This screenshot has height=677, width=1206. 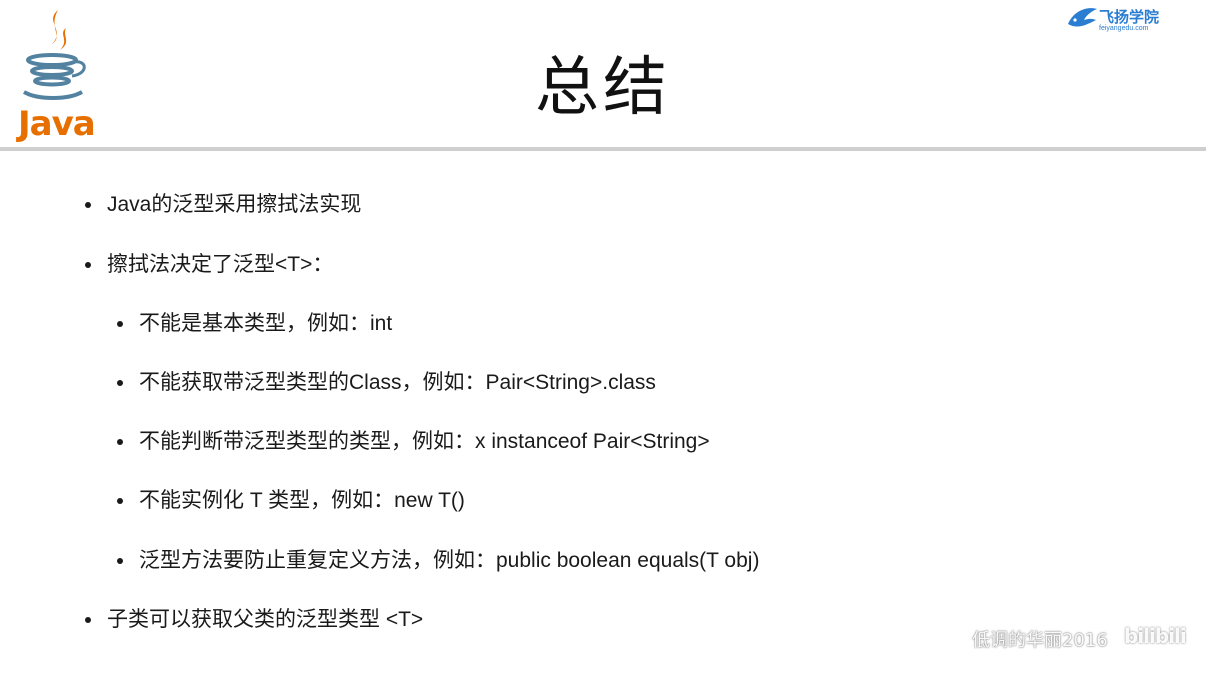 I want to click on brand-name: 飞扬学院, so click(x=1129, y=17).